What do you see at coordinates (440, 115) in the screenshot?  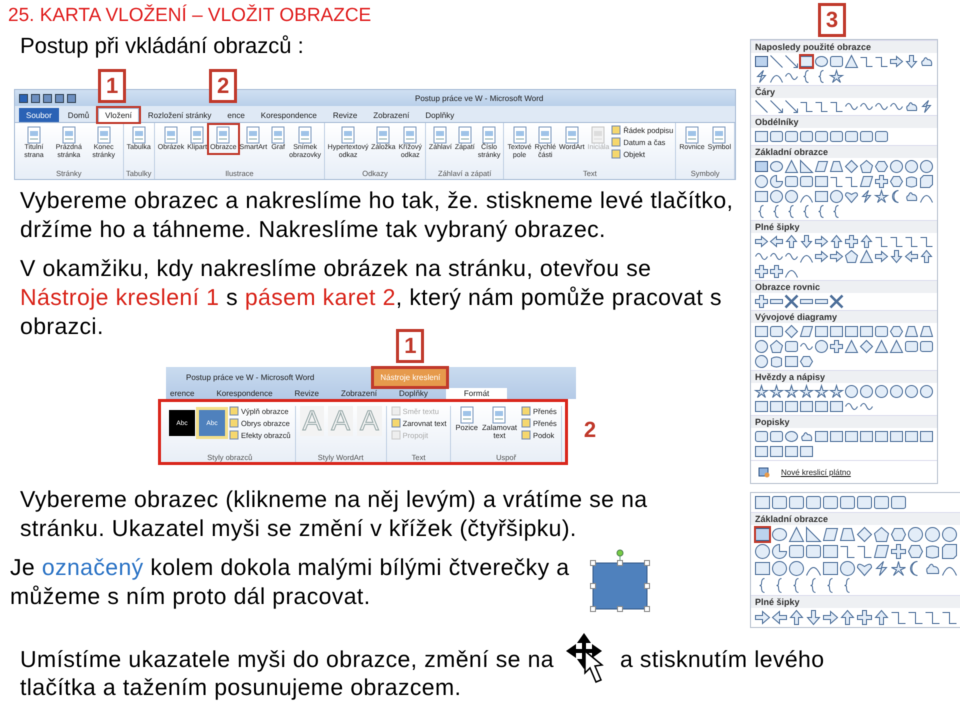 I see `ribbon-tab: Doplňky` at bounding box center [440, 115].